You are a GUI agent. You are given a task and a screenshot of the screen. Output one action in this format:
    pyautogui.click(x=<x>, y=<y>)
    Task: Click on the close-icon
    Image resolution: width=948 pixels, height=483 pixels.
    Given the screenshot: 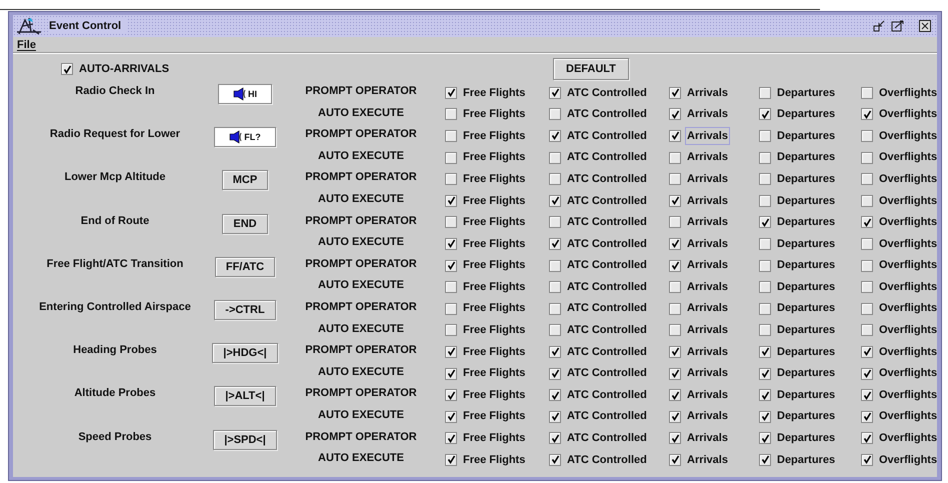 What is the action you would take?
    pyautogui.click(x=925, y=26)
    